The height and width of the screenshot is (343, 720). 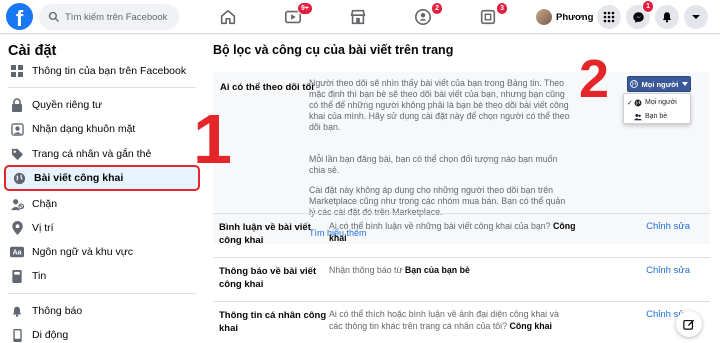 What do you see at coordinates (268, 278) in the screenshot?
I see `notifications-setting-title: Thông báo về bài viết công khai` at bounding box center [268, 278].